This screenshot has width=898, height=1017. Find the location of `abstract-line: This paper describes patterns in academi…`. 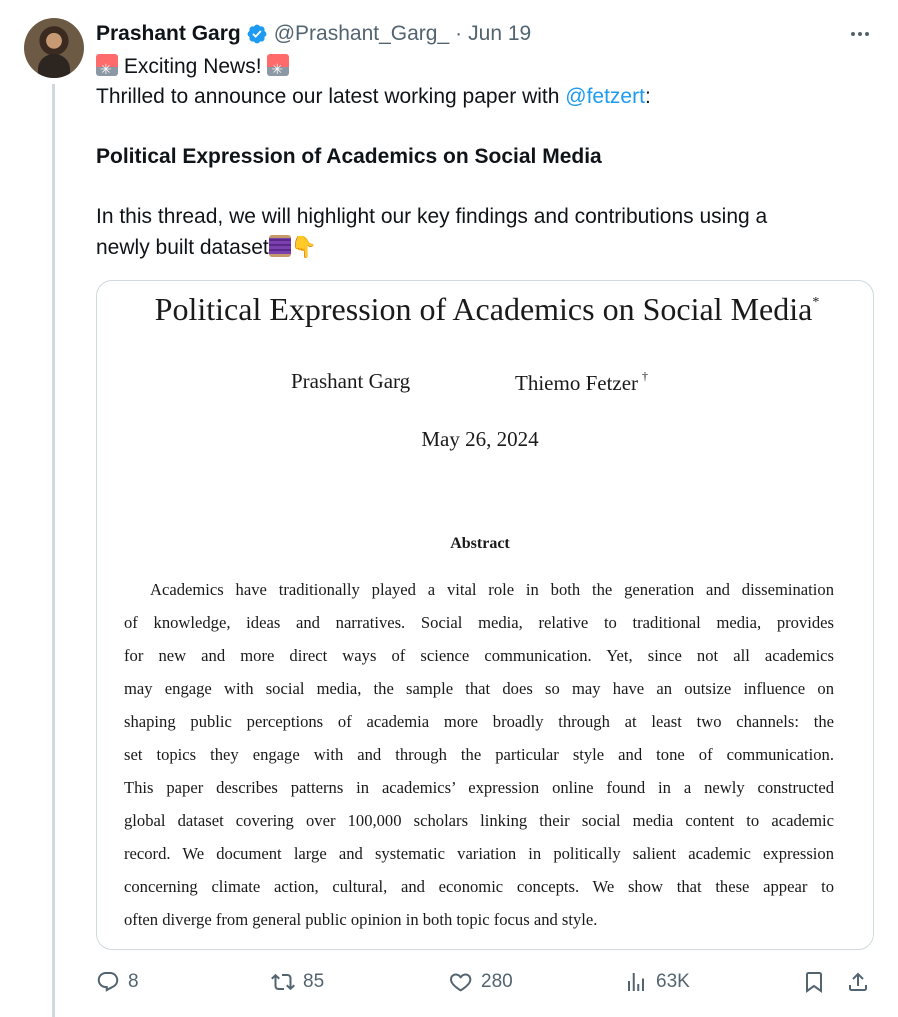

abstract-line: This paper describes patterns in academi… is located at coordinates (479, 787).